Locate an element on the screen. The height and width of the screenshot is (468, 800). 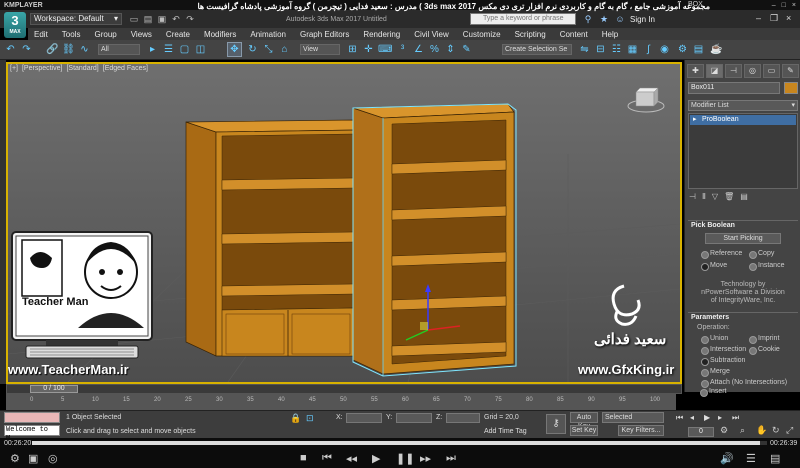
pan-icon: ✋ is located at coordinates (761, 430).